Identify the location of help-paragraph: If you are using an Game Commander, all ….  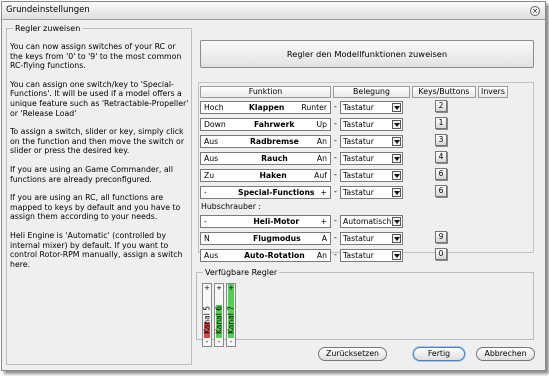
(91, 174).